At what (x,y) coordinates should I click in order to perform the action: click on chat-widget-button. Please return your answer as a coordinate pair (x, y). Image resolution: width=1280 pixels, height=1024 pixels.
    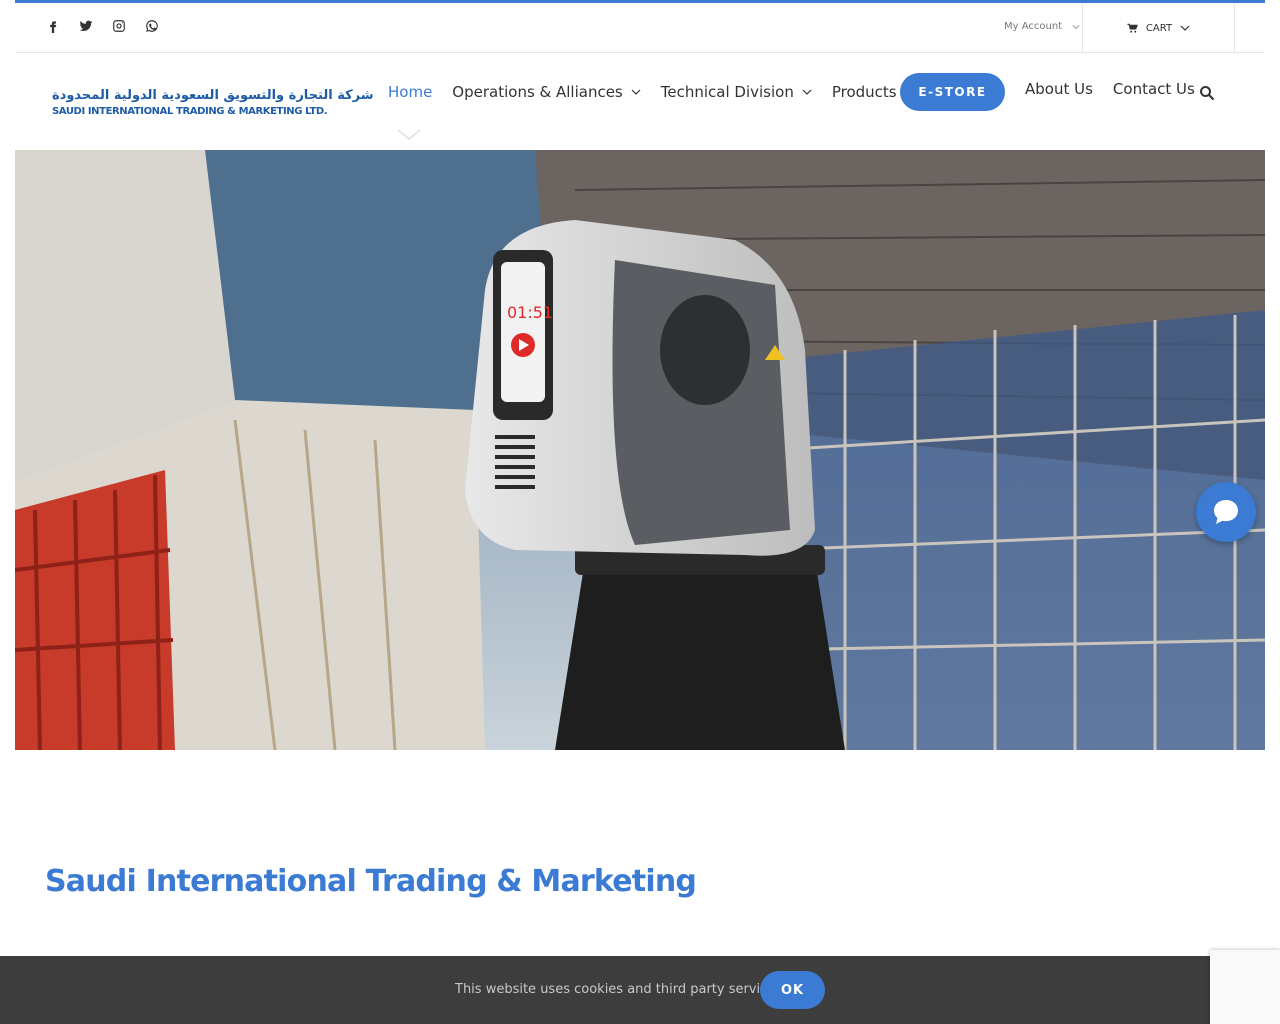
    Looking at the image, I should click on (1226, 512).